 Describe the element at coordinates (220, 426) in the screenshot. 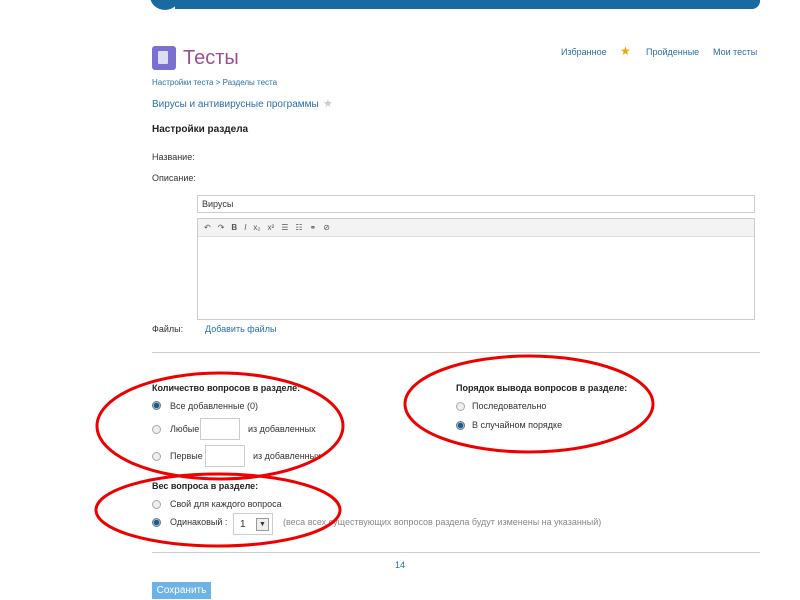

I see `annotation-ellipse-count` at that location.